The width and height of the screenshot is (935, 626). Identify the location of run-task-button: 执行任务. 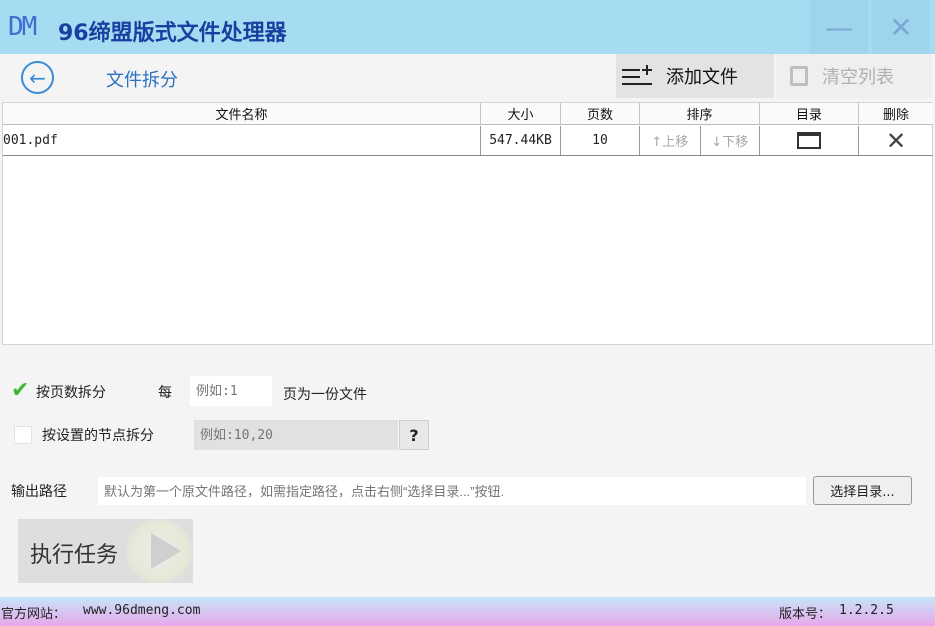
(105, 551).